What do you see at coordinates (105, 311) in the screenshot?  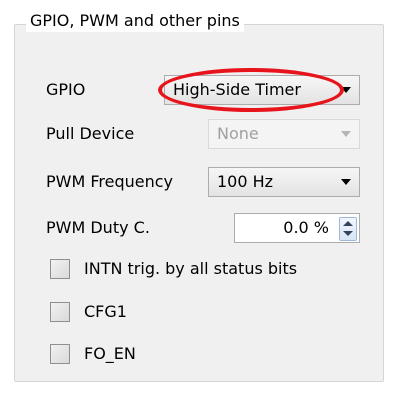 I see `checkbox-label: CFG1` at bounding box center [105, 311].